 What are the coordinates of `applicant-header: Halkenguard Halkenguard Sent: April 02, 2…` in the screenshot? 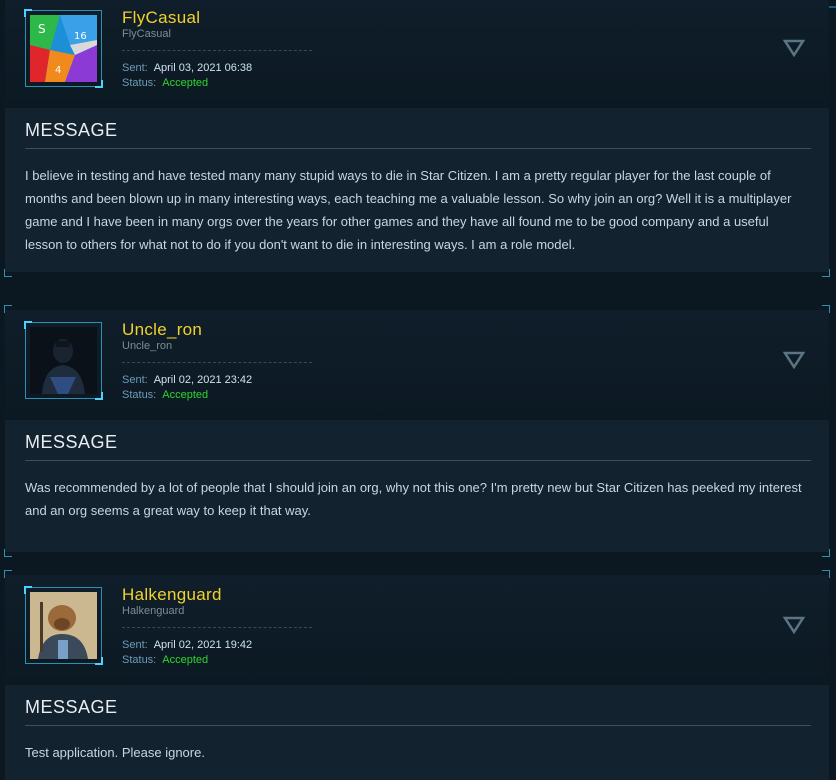 It's located at (417, 630).